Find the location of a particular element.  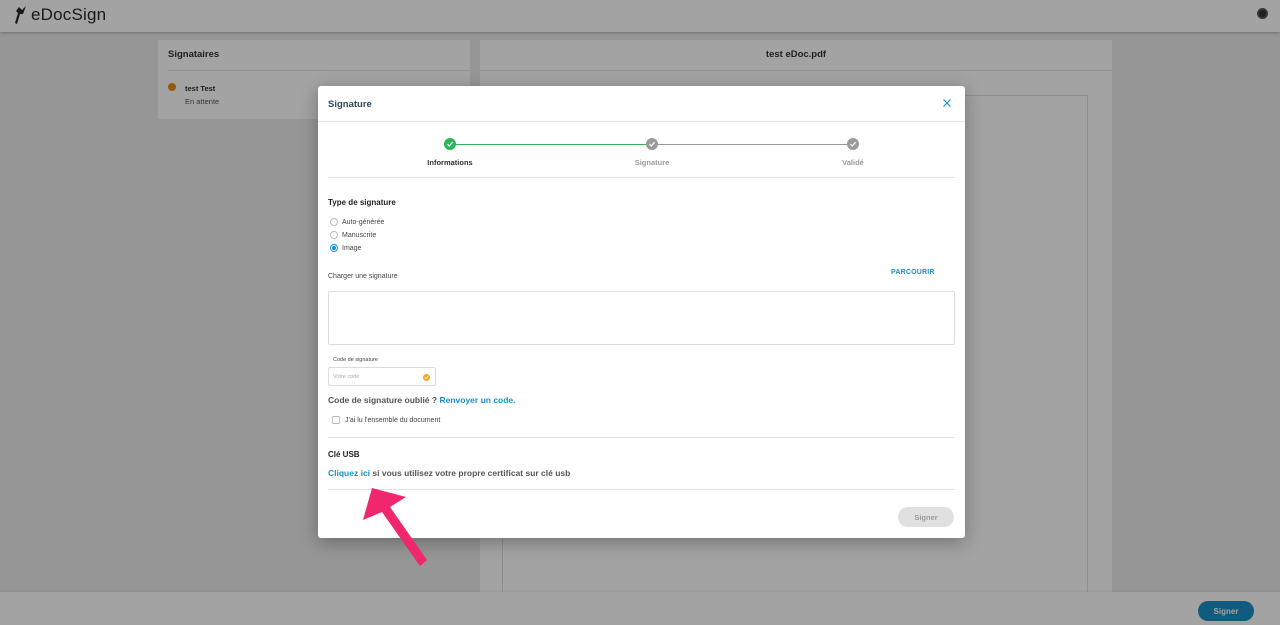

signature-code-label: Code de signature is located at coordinates (355, 360).